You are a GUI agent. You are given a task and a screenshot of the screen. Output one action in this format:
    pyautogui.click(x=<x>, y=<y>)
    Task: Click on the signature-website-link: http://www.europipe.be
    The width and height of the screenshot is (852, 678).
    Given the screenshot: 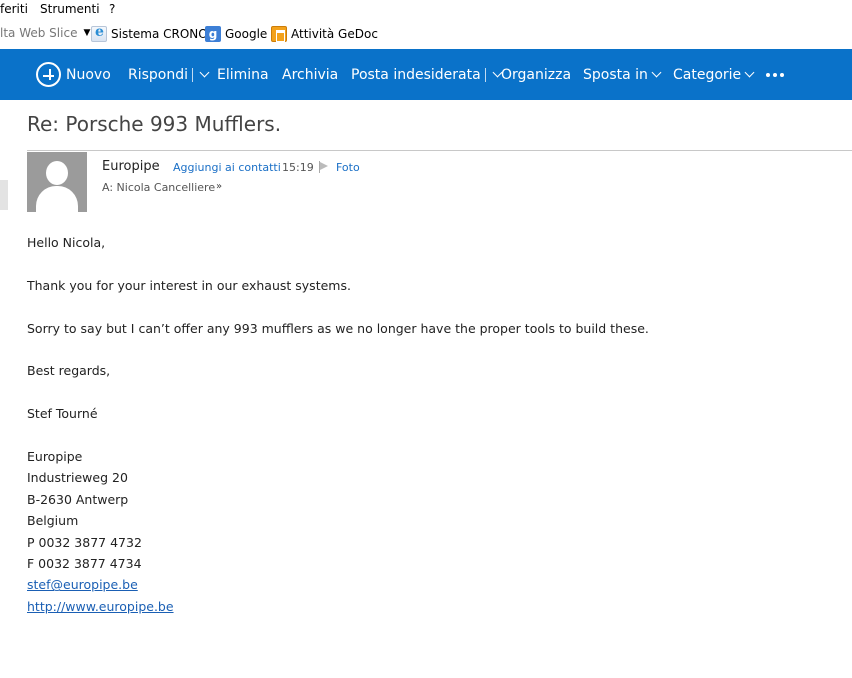 What is the action you would take?
    pyautogui.click(x=100, y=606)
    